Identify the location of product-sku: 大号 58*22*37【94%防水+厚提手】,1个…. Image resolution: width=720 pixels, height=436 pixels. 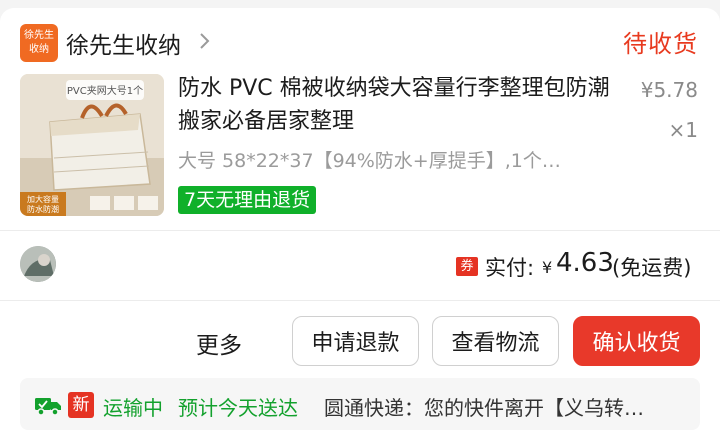
(369, 161).